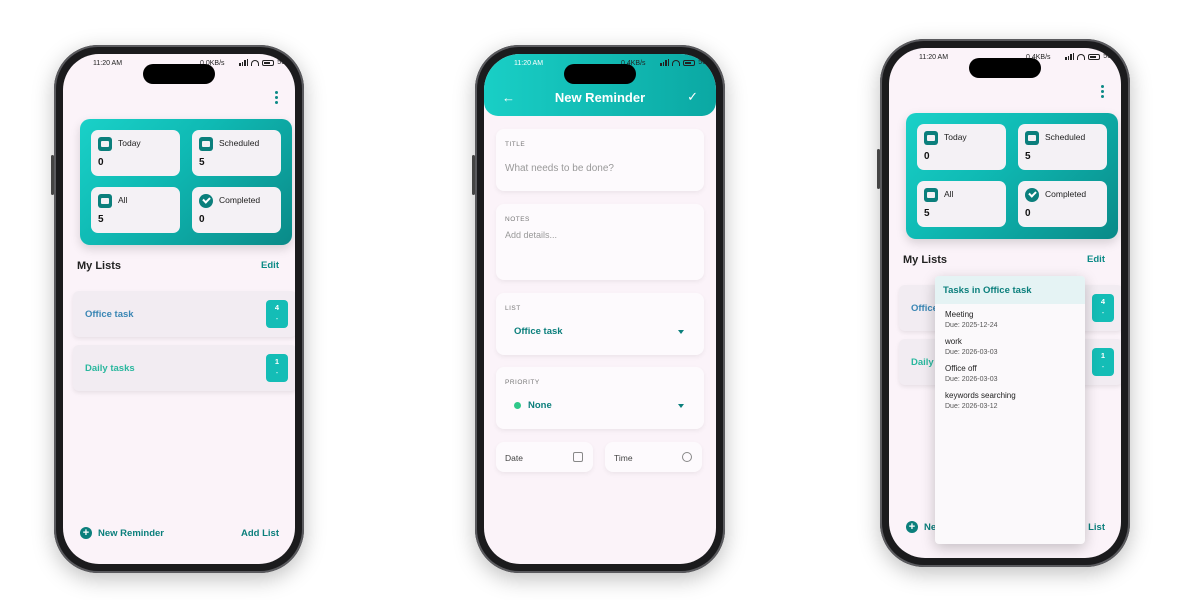 The width and height of the screenshot is (1200, 600). What do you see at coordinates (623, 458) in the screenshot?
I see `time-label: Time` at bounding box center [623, 458].